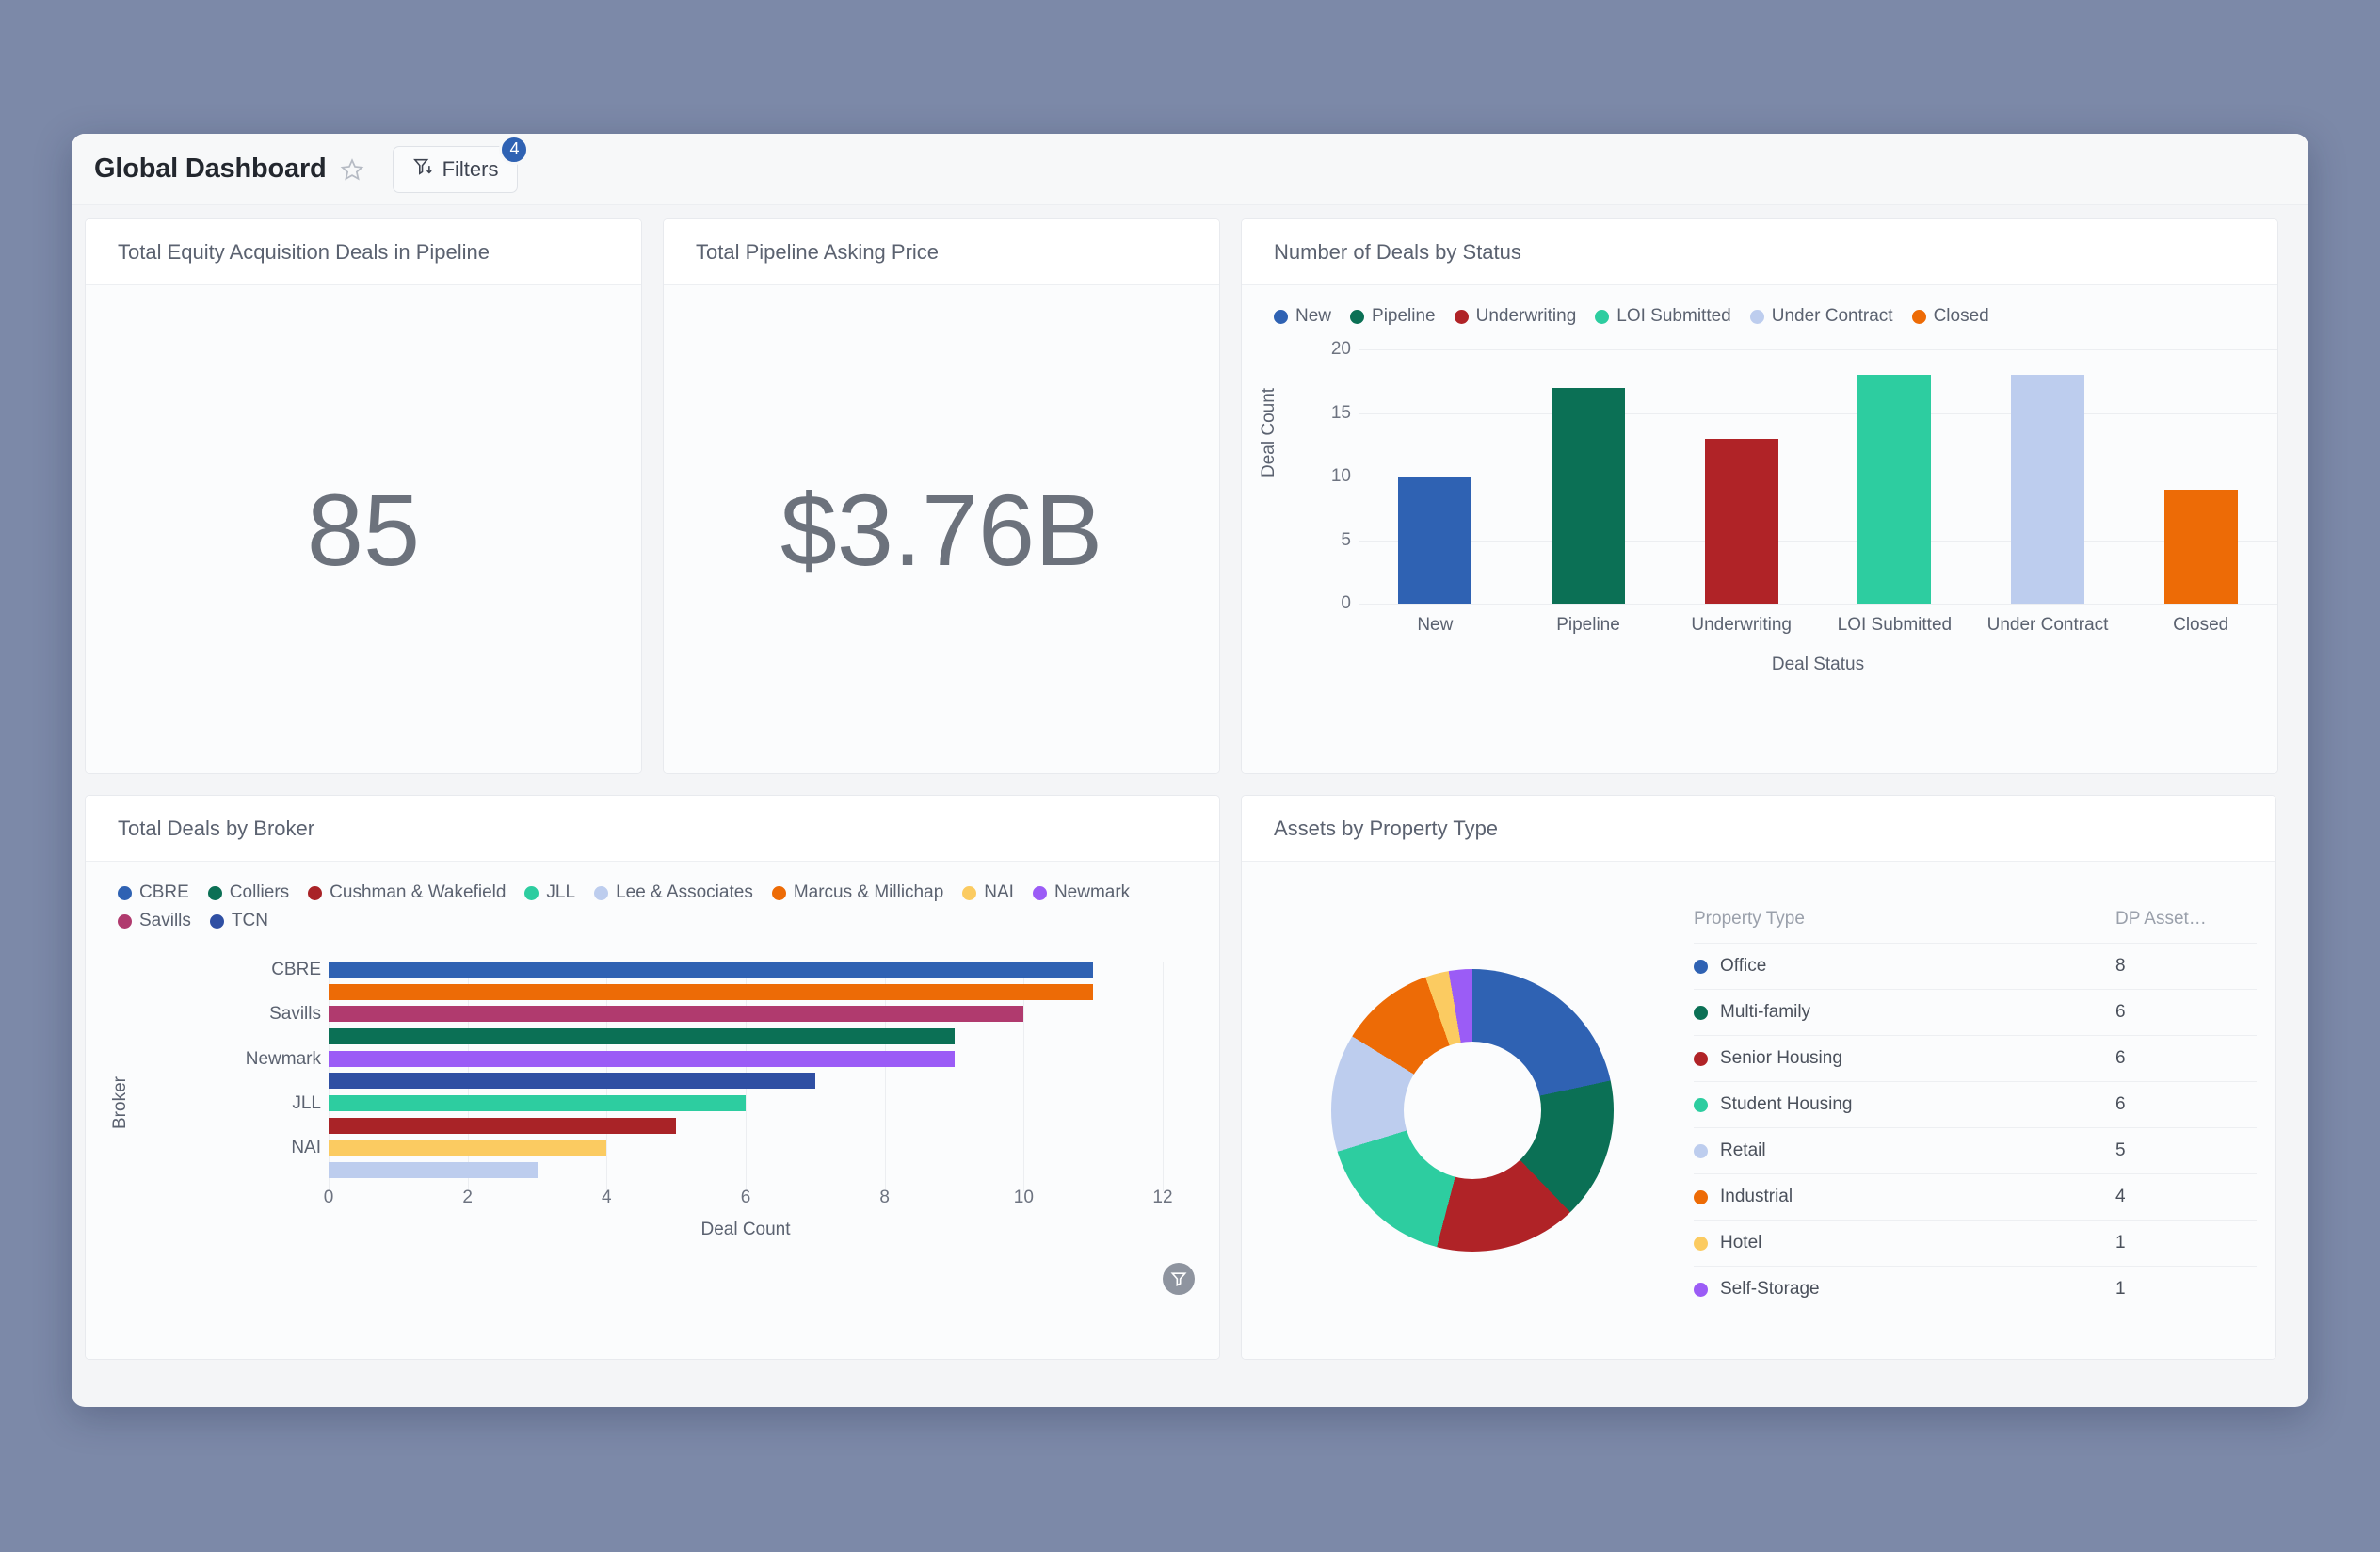 The width and height of the screenshot is (2380, 1552). Describe the element at coordinates (1976, 1150) in the screenshot. I see `table-row: Retail 5` at that location.